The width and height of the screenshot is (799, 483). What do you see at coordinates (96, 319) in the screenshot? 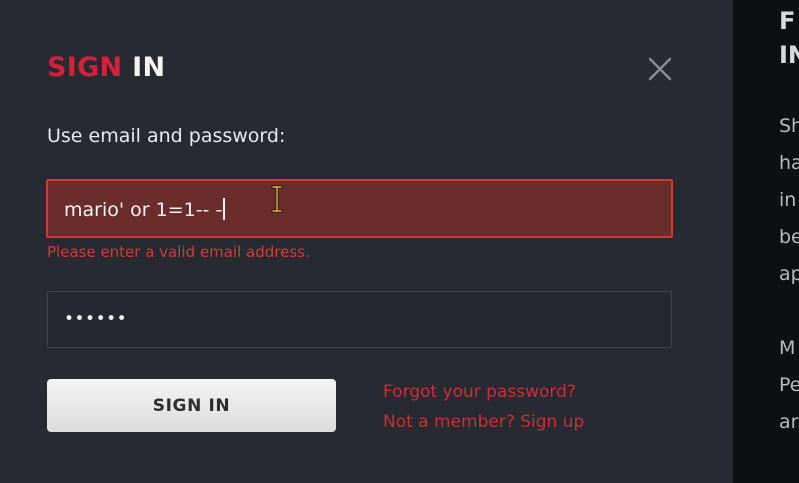
I see `password-field-value: ••••••` at bounding box center [96, 319].